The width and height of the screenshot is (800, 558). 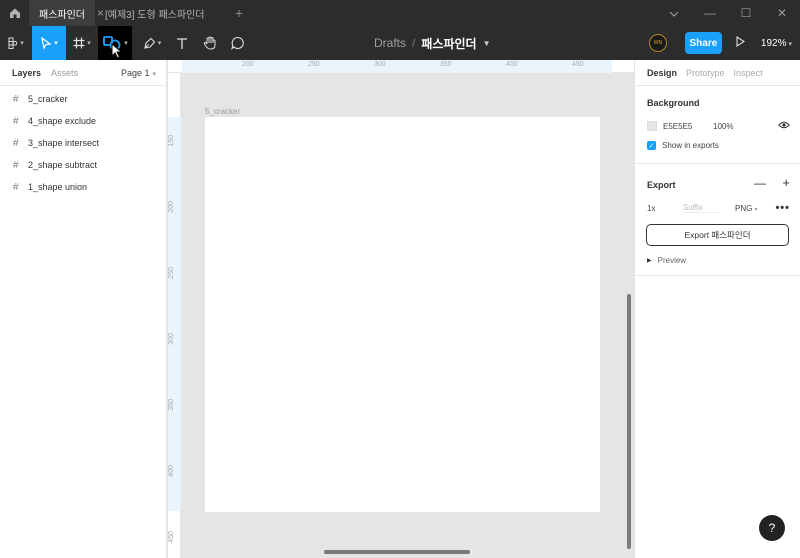 I want to click on pen-tool-button: ▾, so click(x=152, y=43).